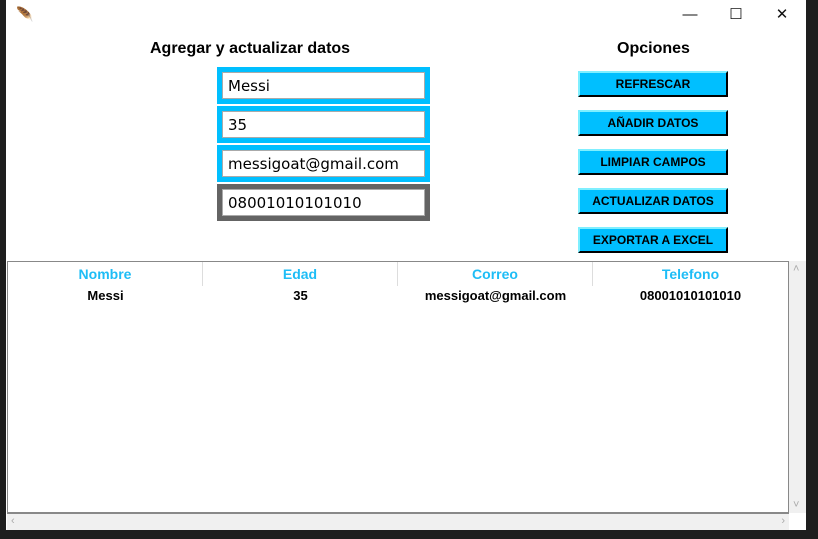 This screenshot has height=539, width=818. What do you see at coordinates (406, 15) in the screenshot?
I see `title-bar: 🪶 — ☐ ✕` at bounding box center [406, 15].